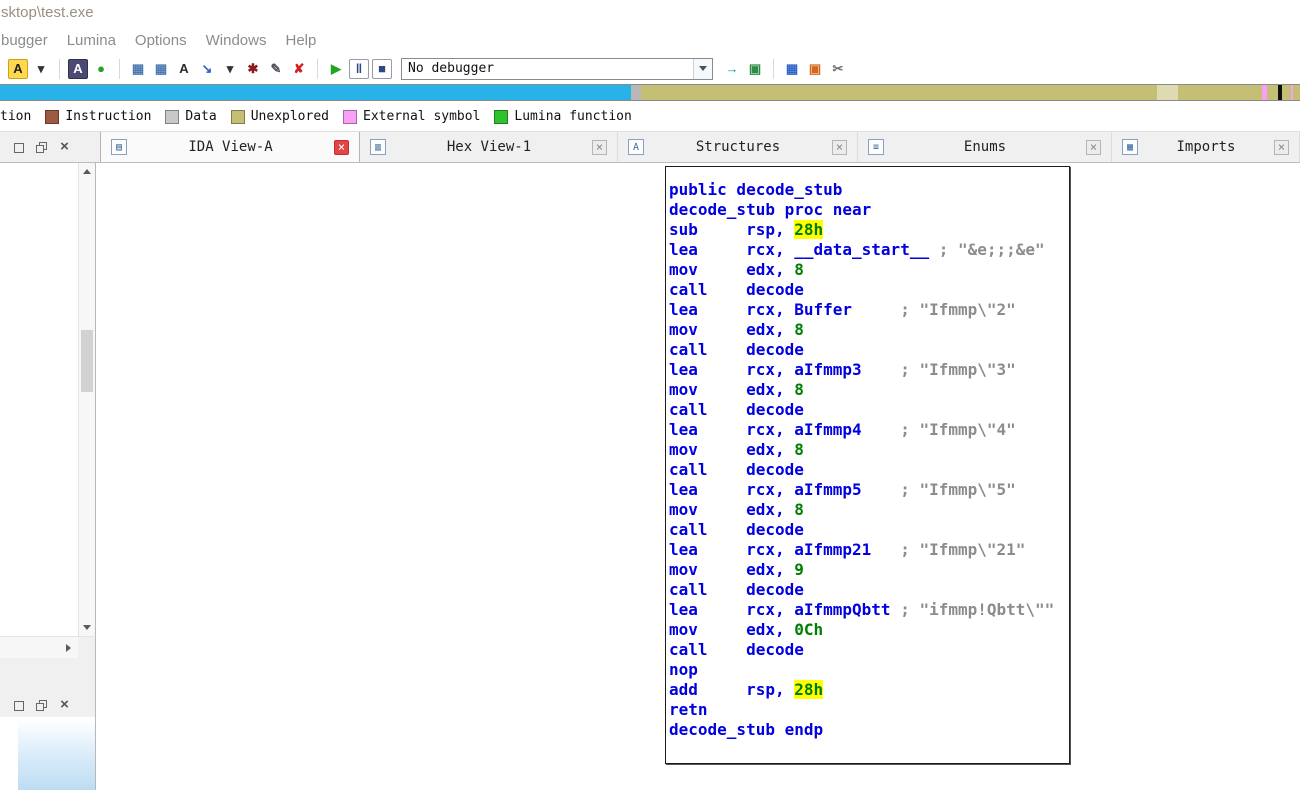 This screenshot has width=1300, height=790. Describe the element at coordinates (86, 399) in the screenshot. I see `left-panel-vertical-scrollbar` at that location.